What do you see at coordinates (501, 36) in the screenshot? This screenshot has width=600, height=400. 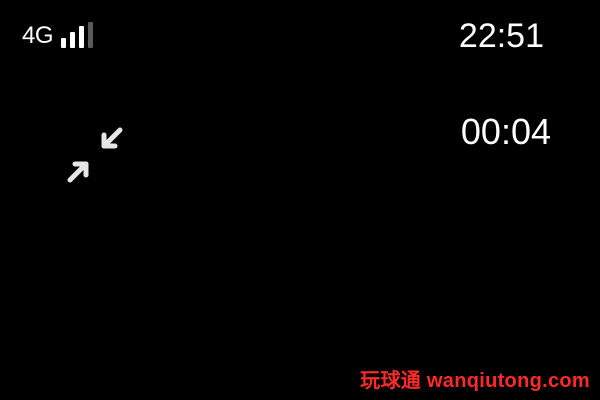 I see `status-clock: 22:51` at bounding box center [501, 36].